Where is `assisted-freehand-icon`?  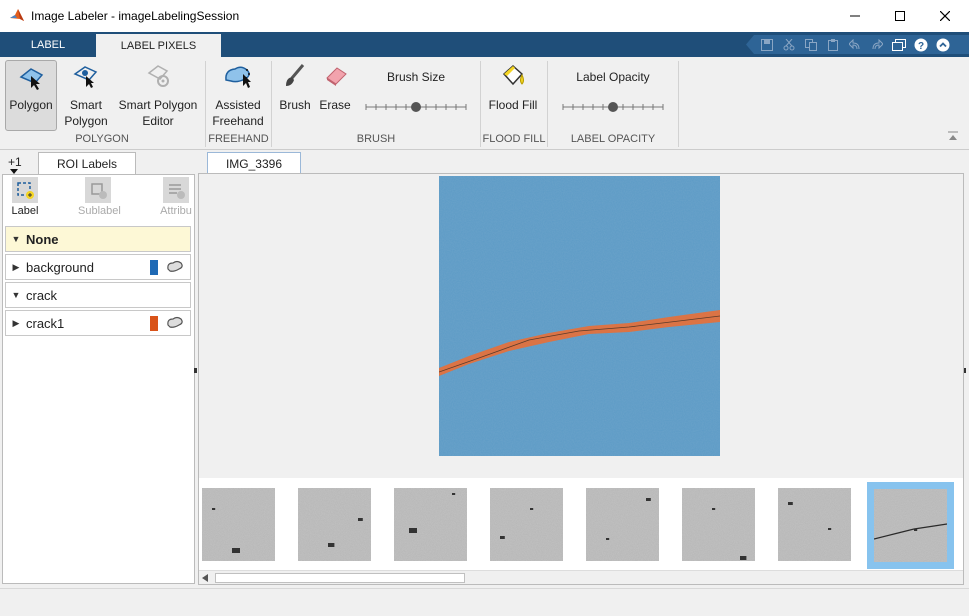 assisted-freehand-icon is located at coordinates (238, 77).